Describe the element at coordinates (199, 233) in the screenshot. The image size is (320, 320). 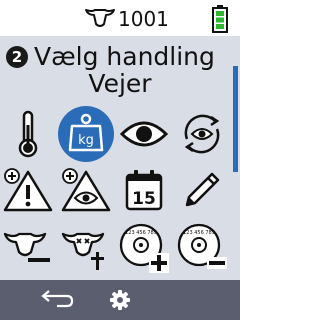
I see `remove-tag-number: 123 456 789` at that location.